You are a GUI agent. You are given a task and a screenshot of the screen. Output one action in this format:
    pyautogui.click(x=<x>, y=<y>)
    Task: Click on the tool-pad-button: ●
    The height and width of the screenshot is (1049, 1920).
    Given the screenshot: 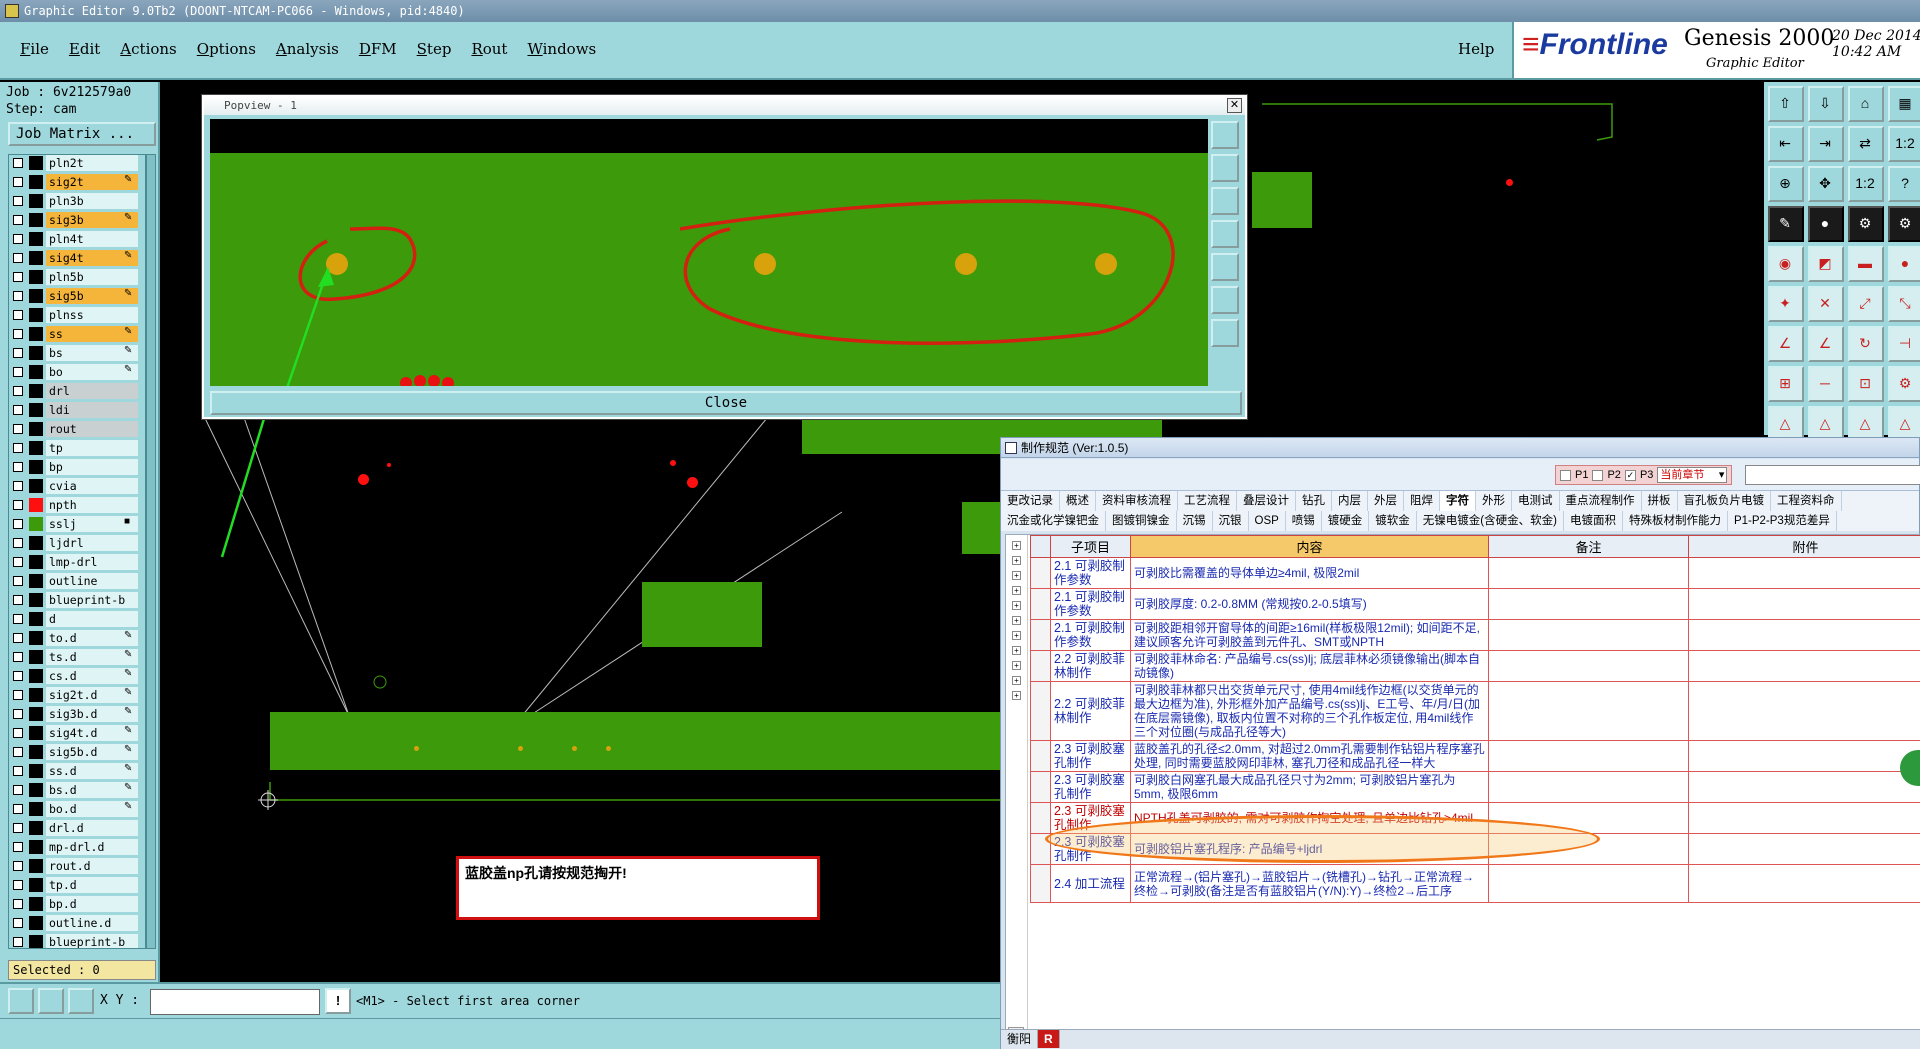 What is the action you would take?
    pyautogui.click(x=1904, y=264)
    